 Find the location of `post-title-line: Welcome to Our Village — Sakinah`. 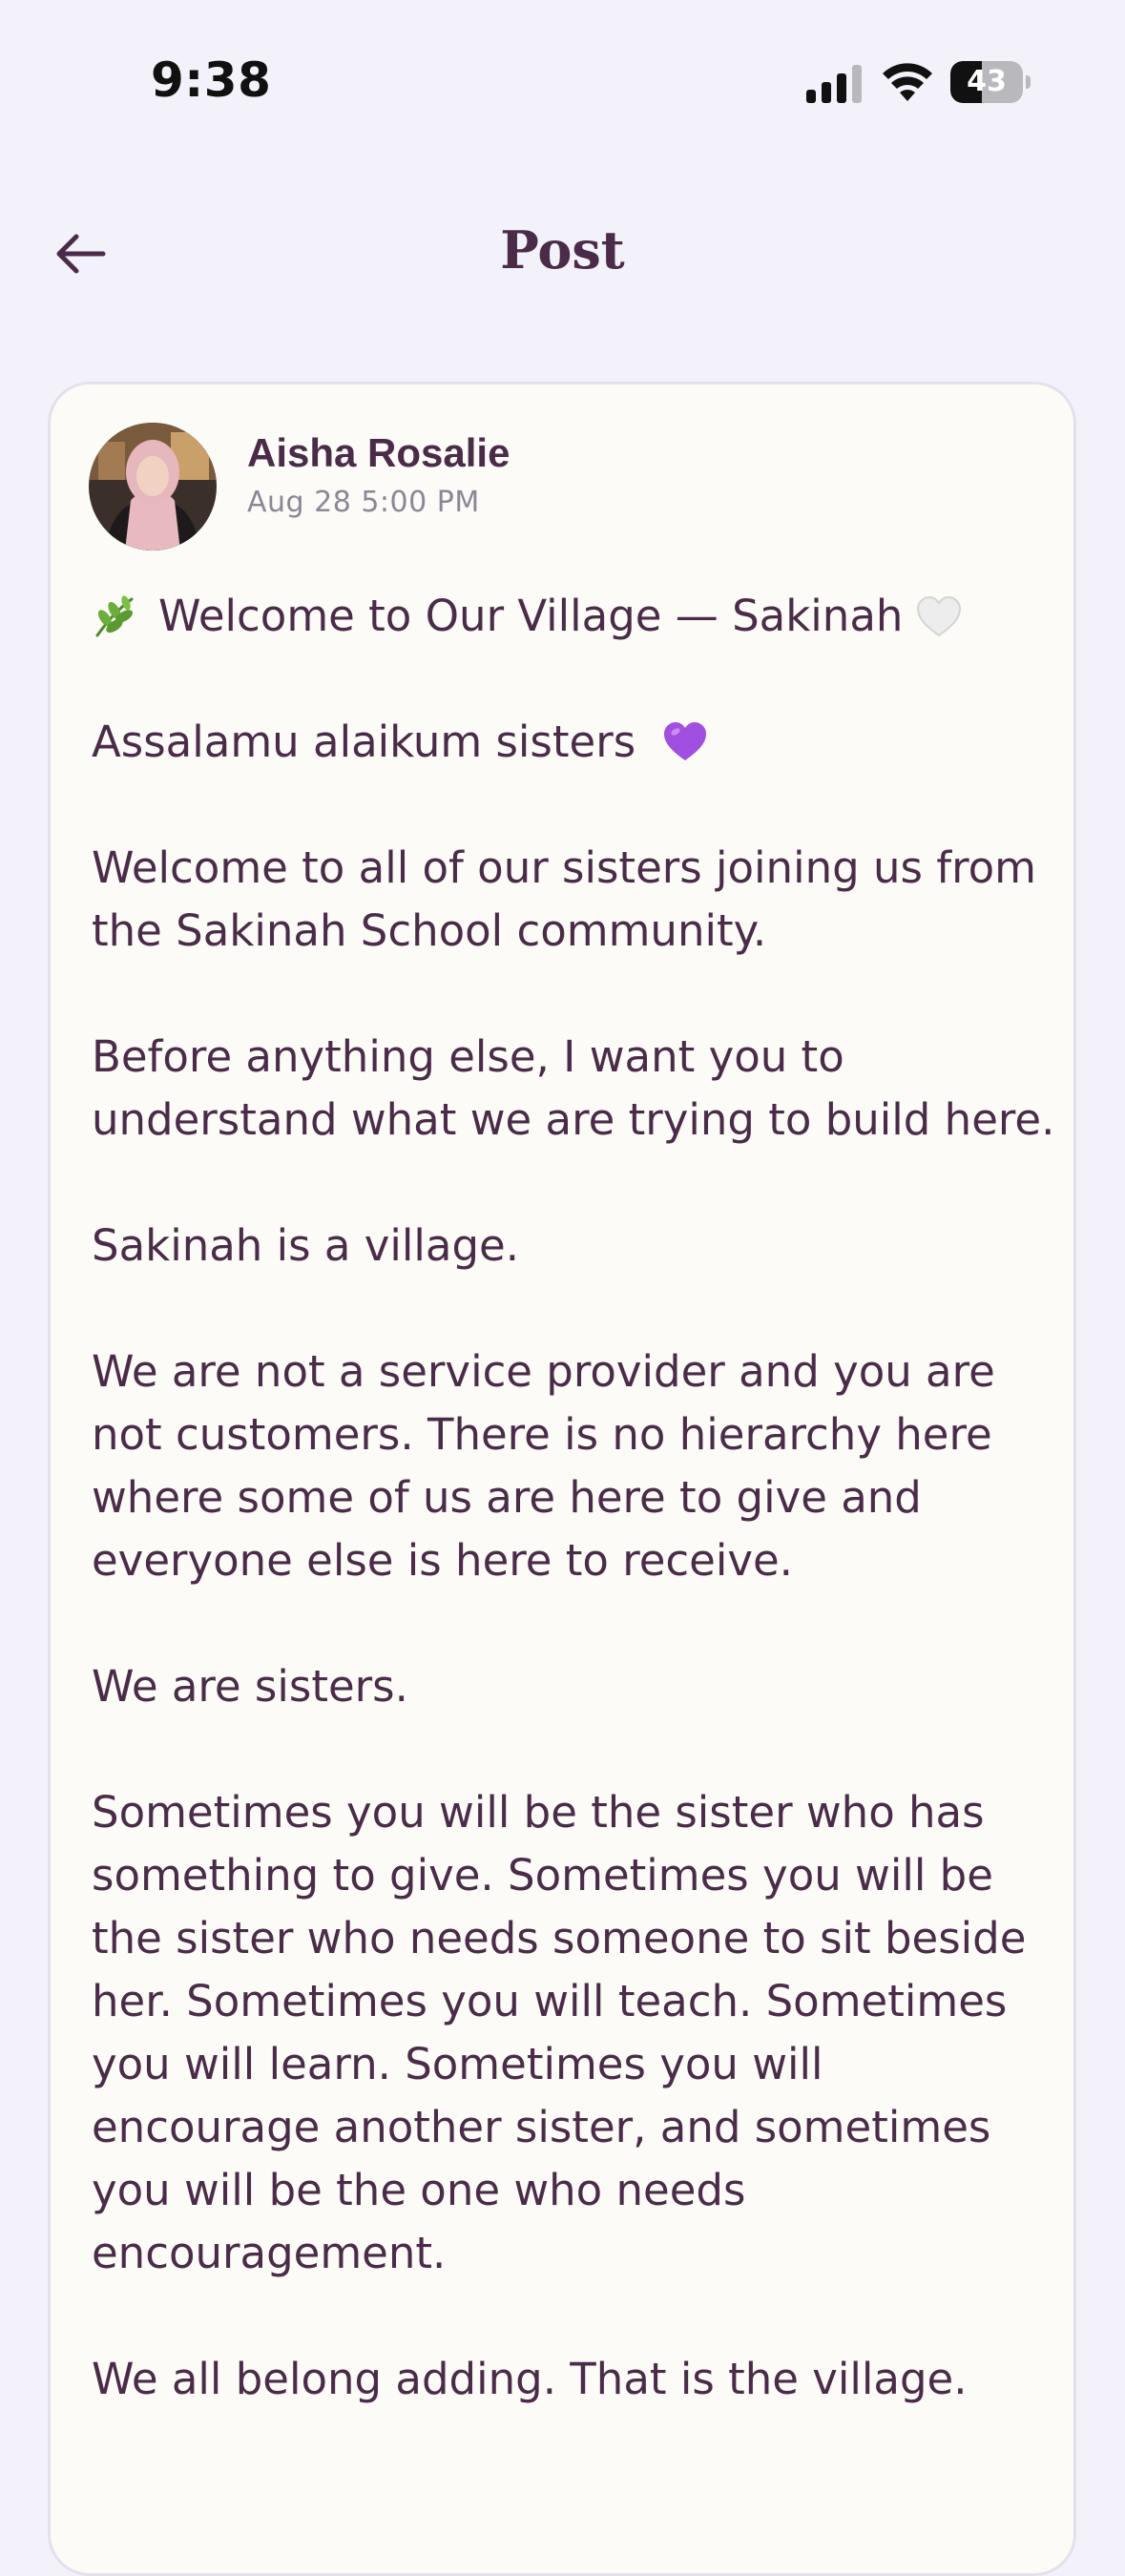

post-title-line: Welcome to Our Village — Sakinah is located at coordinates (573, 616).